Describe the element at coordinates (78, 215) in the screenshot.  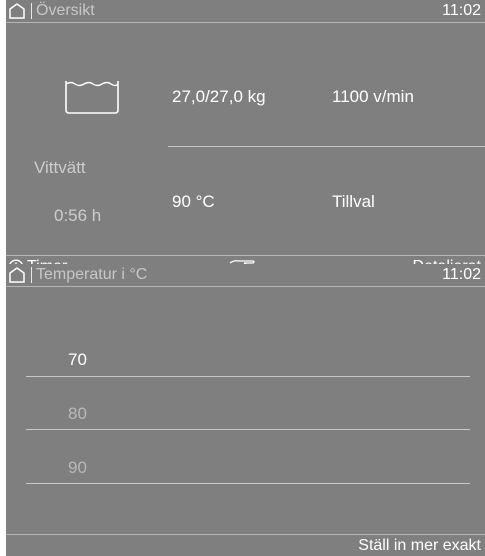
I see `program-duration: 0:56 h` at that location.